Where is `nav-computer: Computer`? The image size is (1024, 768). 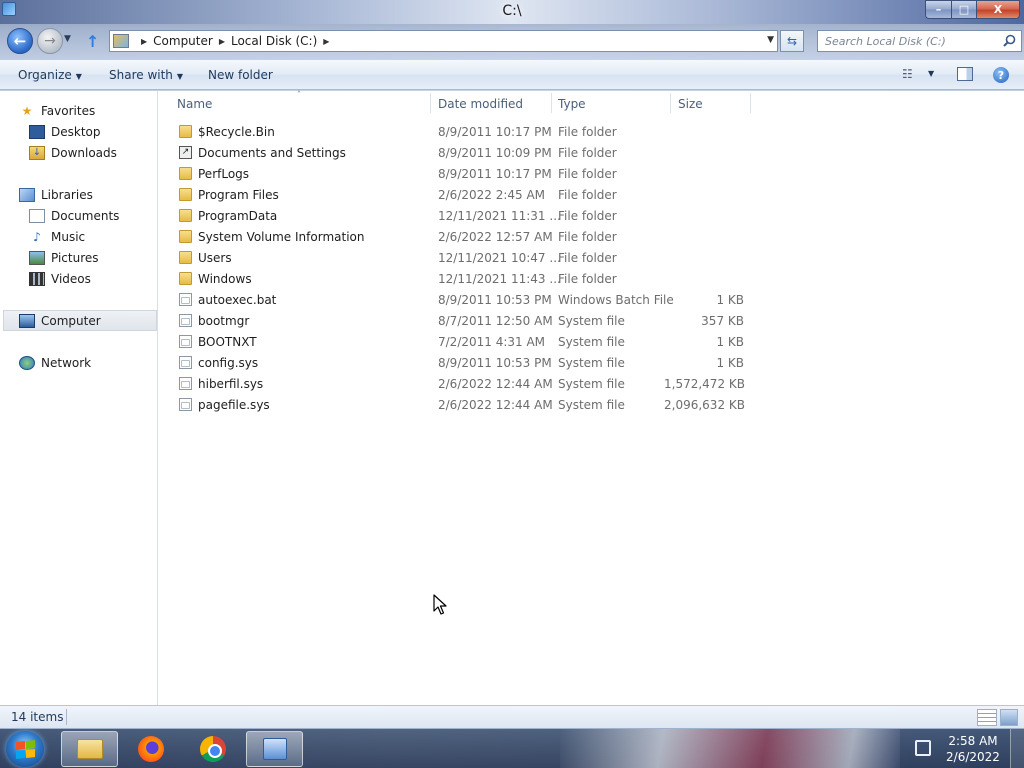
nav-computer: Computer is located at coordinates (80, 320).